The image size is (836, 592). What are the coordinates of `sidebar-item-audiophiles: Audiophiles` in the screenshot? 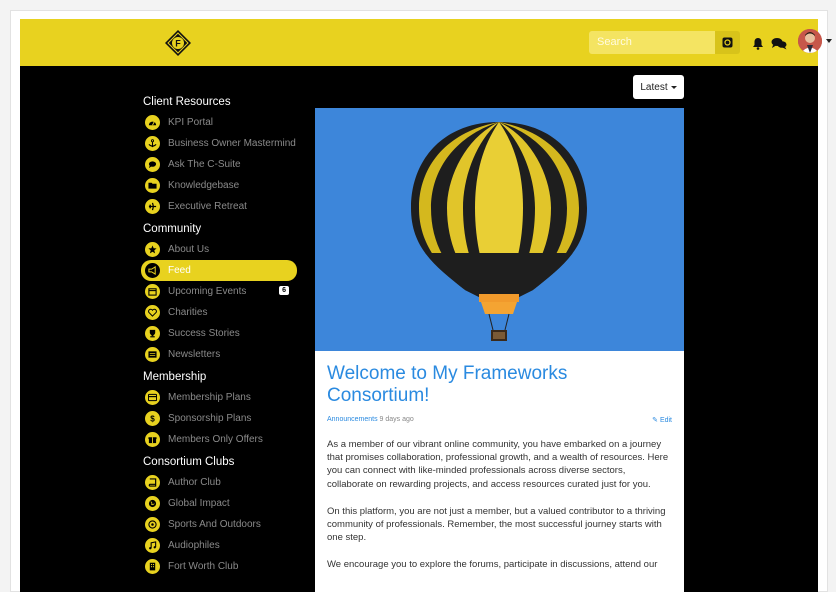 It's located at (219, 545).